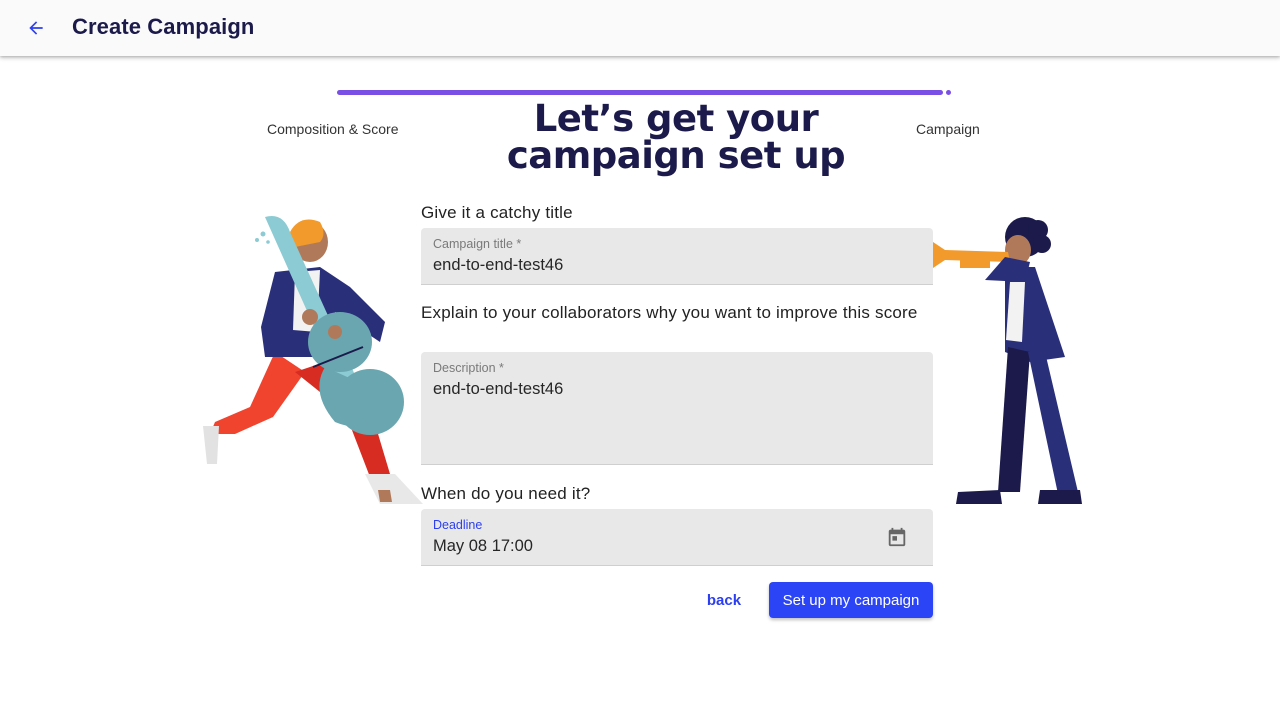 This screenshot has width=1280, height=720. I want to click on calendar-icon, so click(897, 537).